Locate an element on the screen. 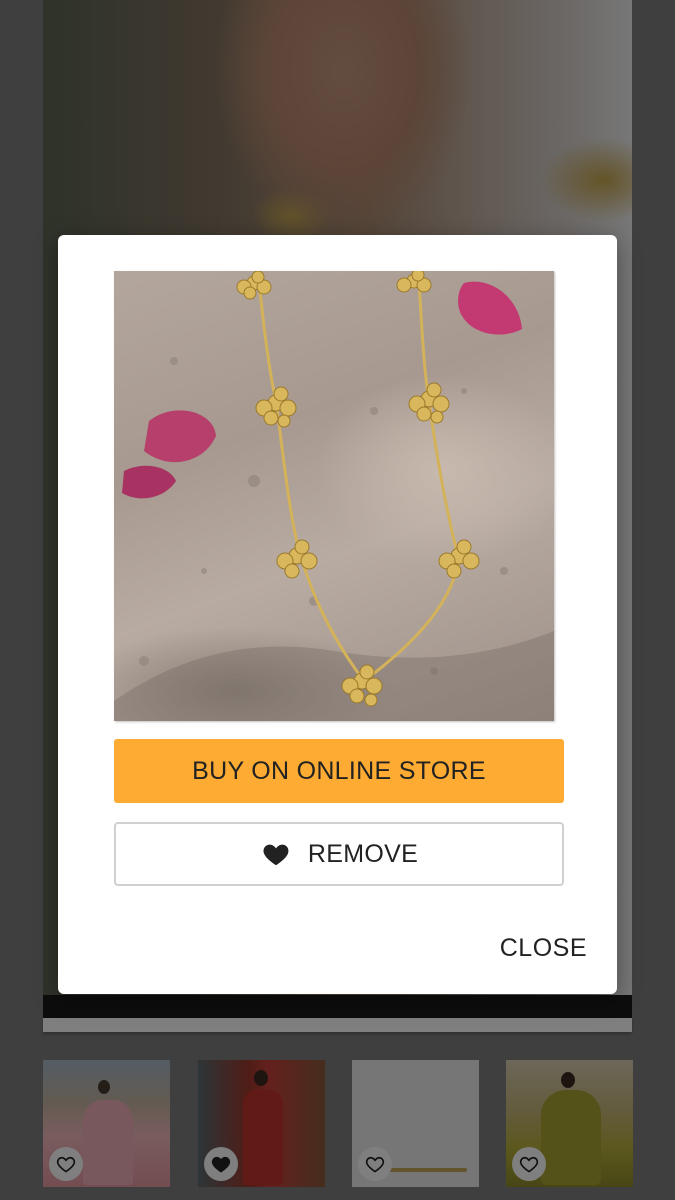  remove-favorite-button: REMOVE is located at coordinates (339, 854).